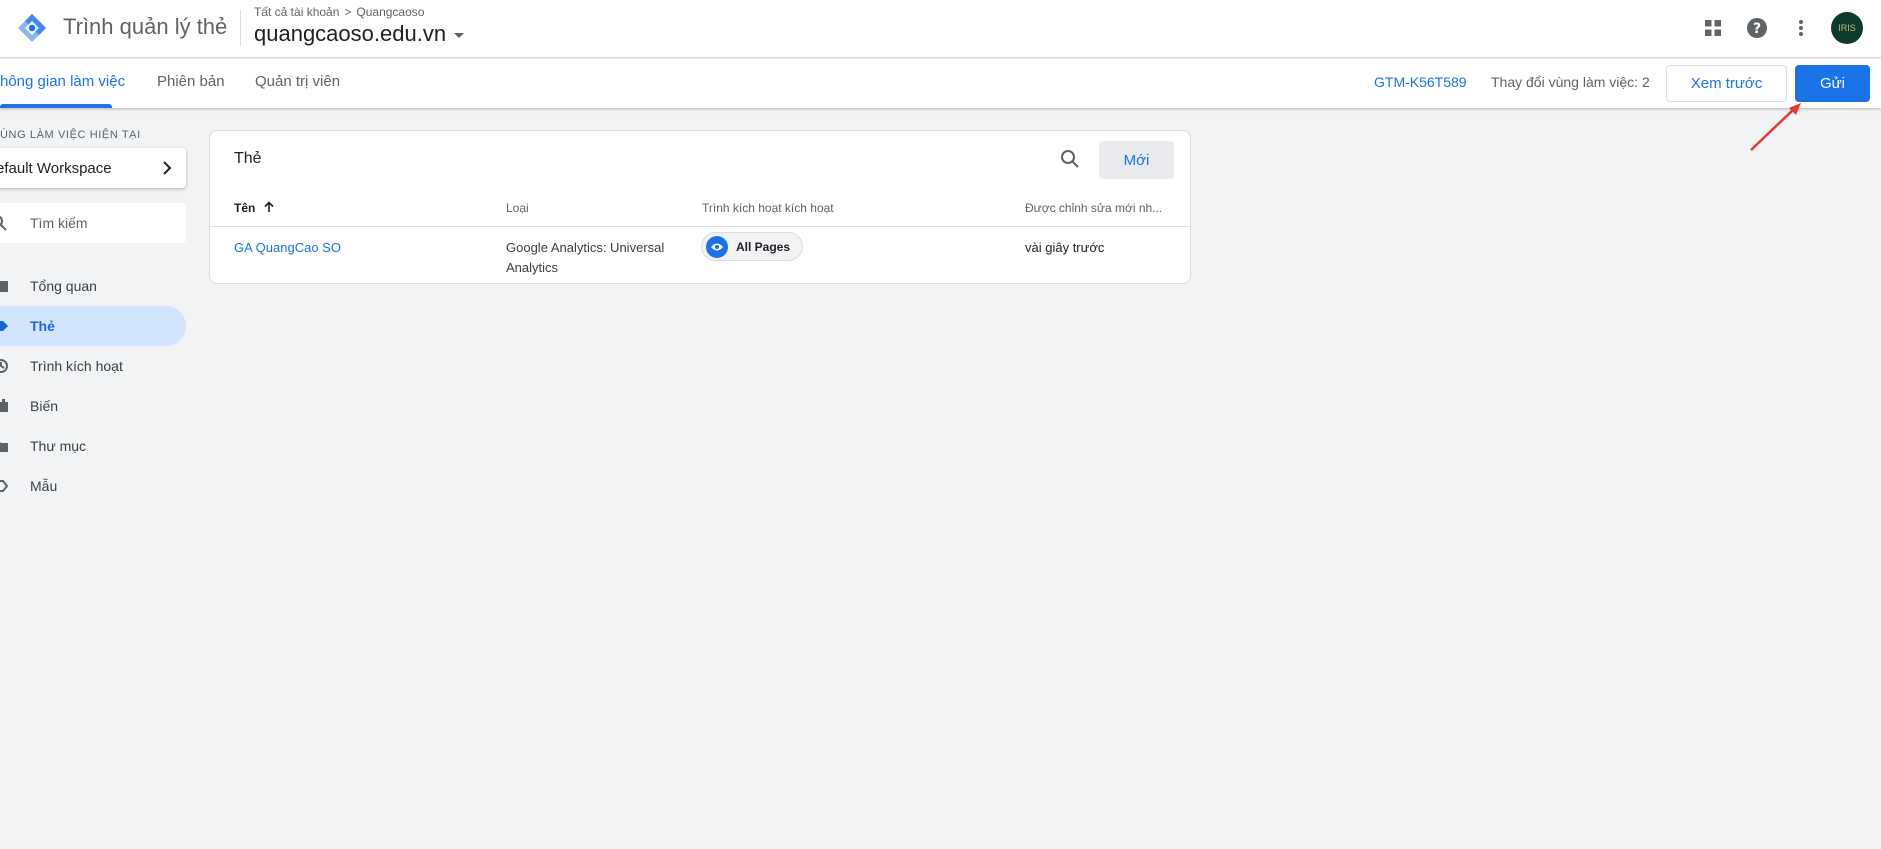 The image size is (1881, 849). Describe the element at coordinates (585, 258) in the screenshot. I see `tag-type: Google Analytics: Universal Analytics` at that location.